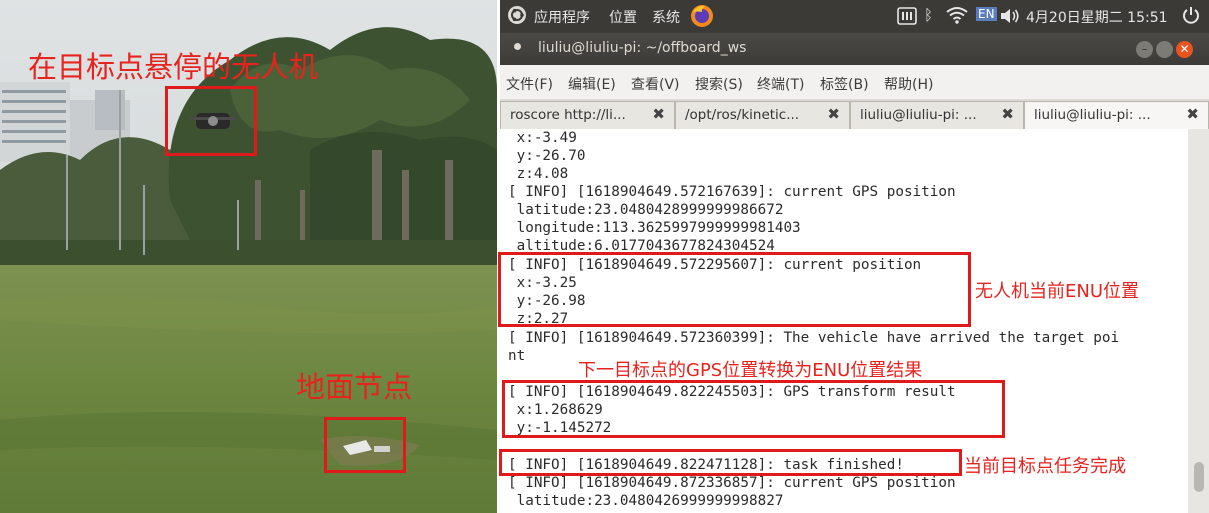  I want to click on terminal-line: y:-26.70, so click(547, 156).